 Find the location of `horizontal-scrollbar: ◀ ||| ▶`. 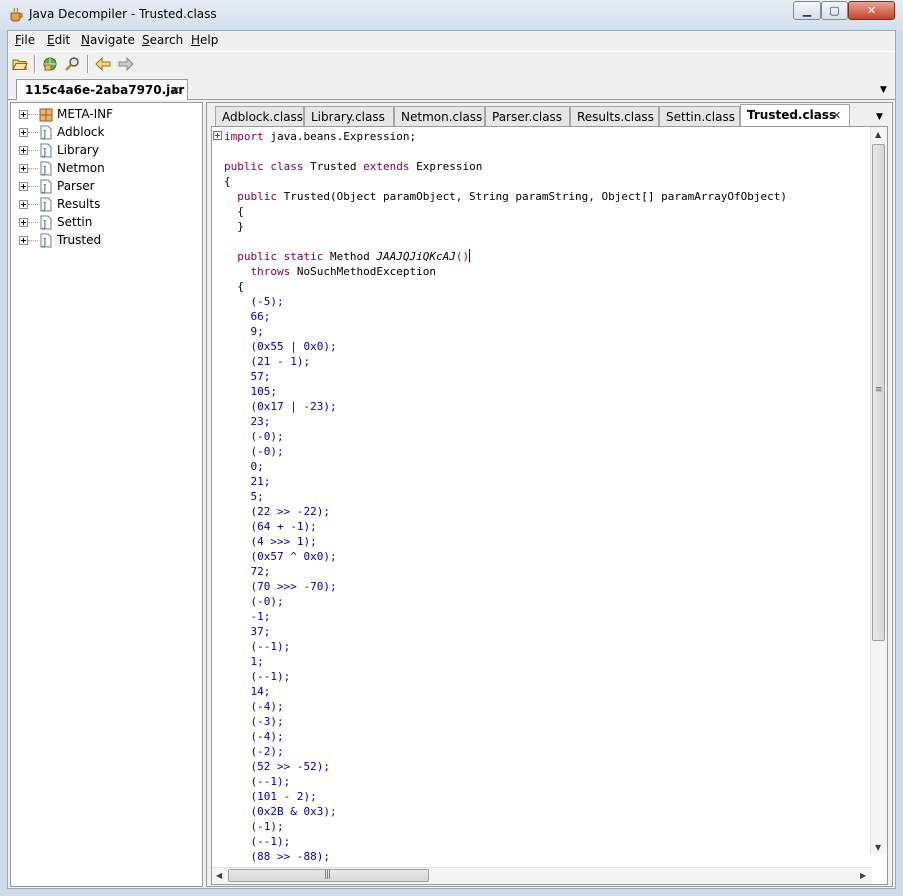

horizontal-scrollbar: ◀ ||| ▶ is located at coordinates (542, 875).